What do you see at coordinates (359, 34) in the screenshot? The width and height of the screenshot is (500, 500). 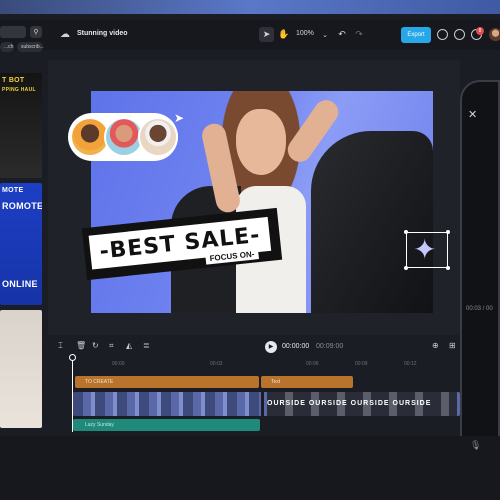 I see `redo-icon: ↷` at bounding box center [359, 34].